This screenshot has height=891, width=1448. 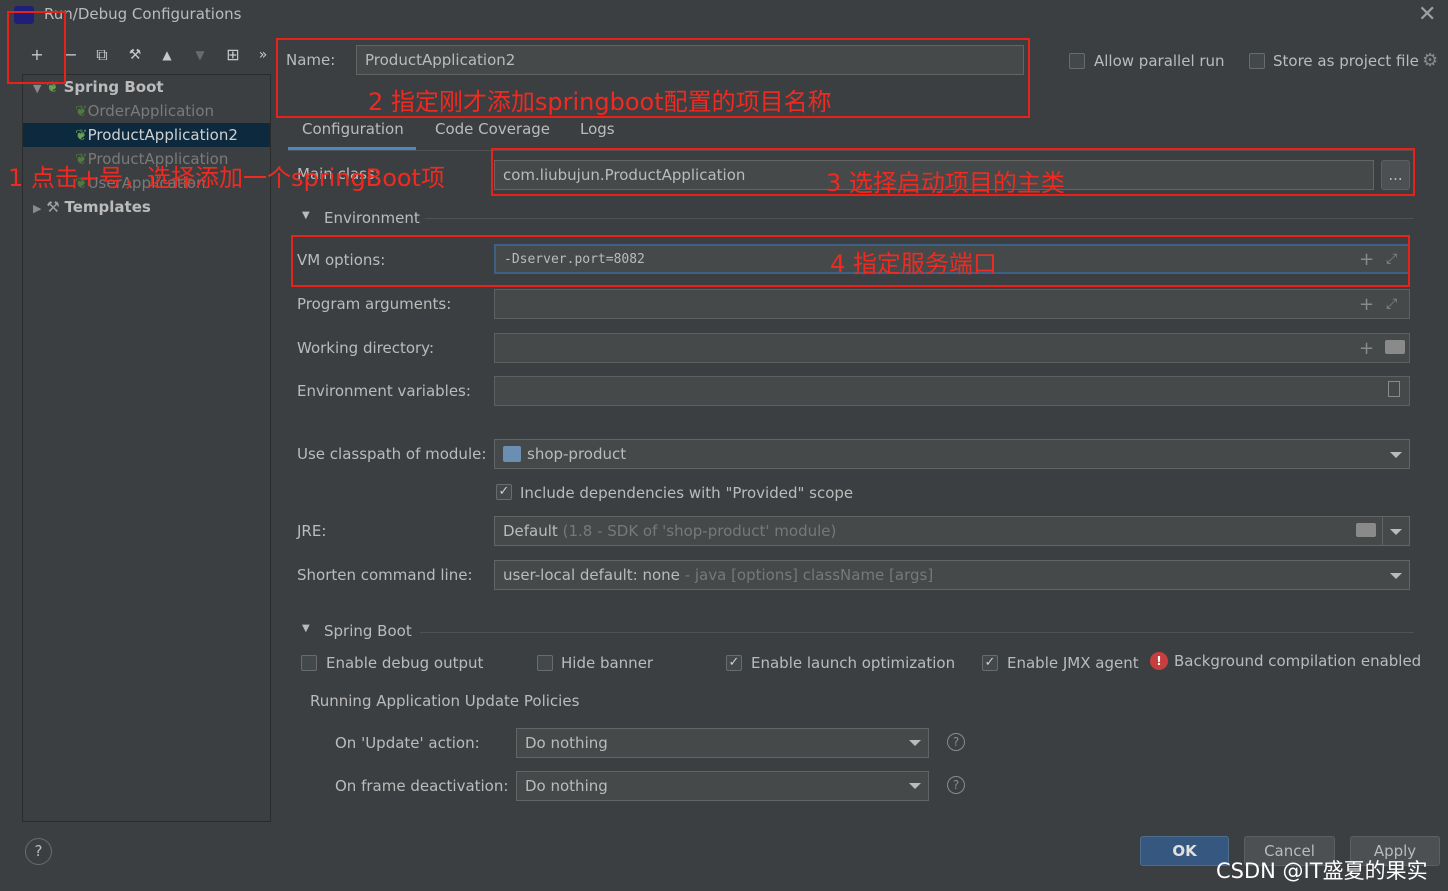 What do you see at coordinates (809, 575) in the screenshot?
I see `shorten-hint: - java [options] className [args]` at bounding box center [809, 575].